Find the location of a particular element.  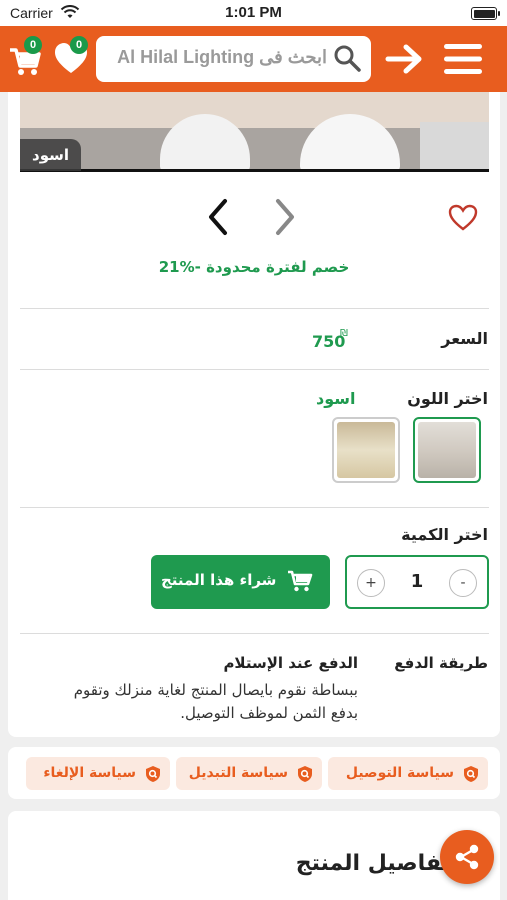

quantity-value: 1 is located at coordinates (417, 581).